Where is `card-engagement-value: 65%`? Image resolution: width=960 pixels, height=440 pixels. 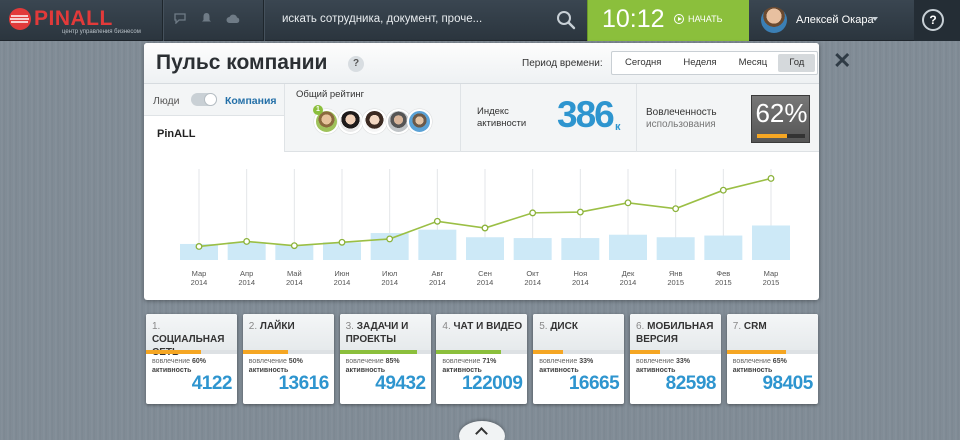 card-engagement-value: 65% is located at coordinates (779, 361).